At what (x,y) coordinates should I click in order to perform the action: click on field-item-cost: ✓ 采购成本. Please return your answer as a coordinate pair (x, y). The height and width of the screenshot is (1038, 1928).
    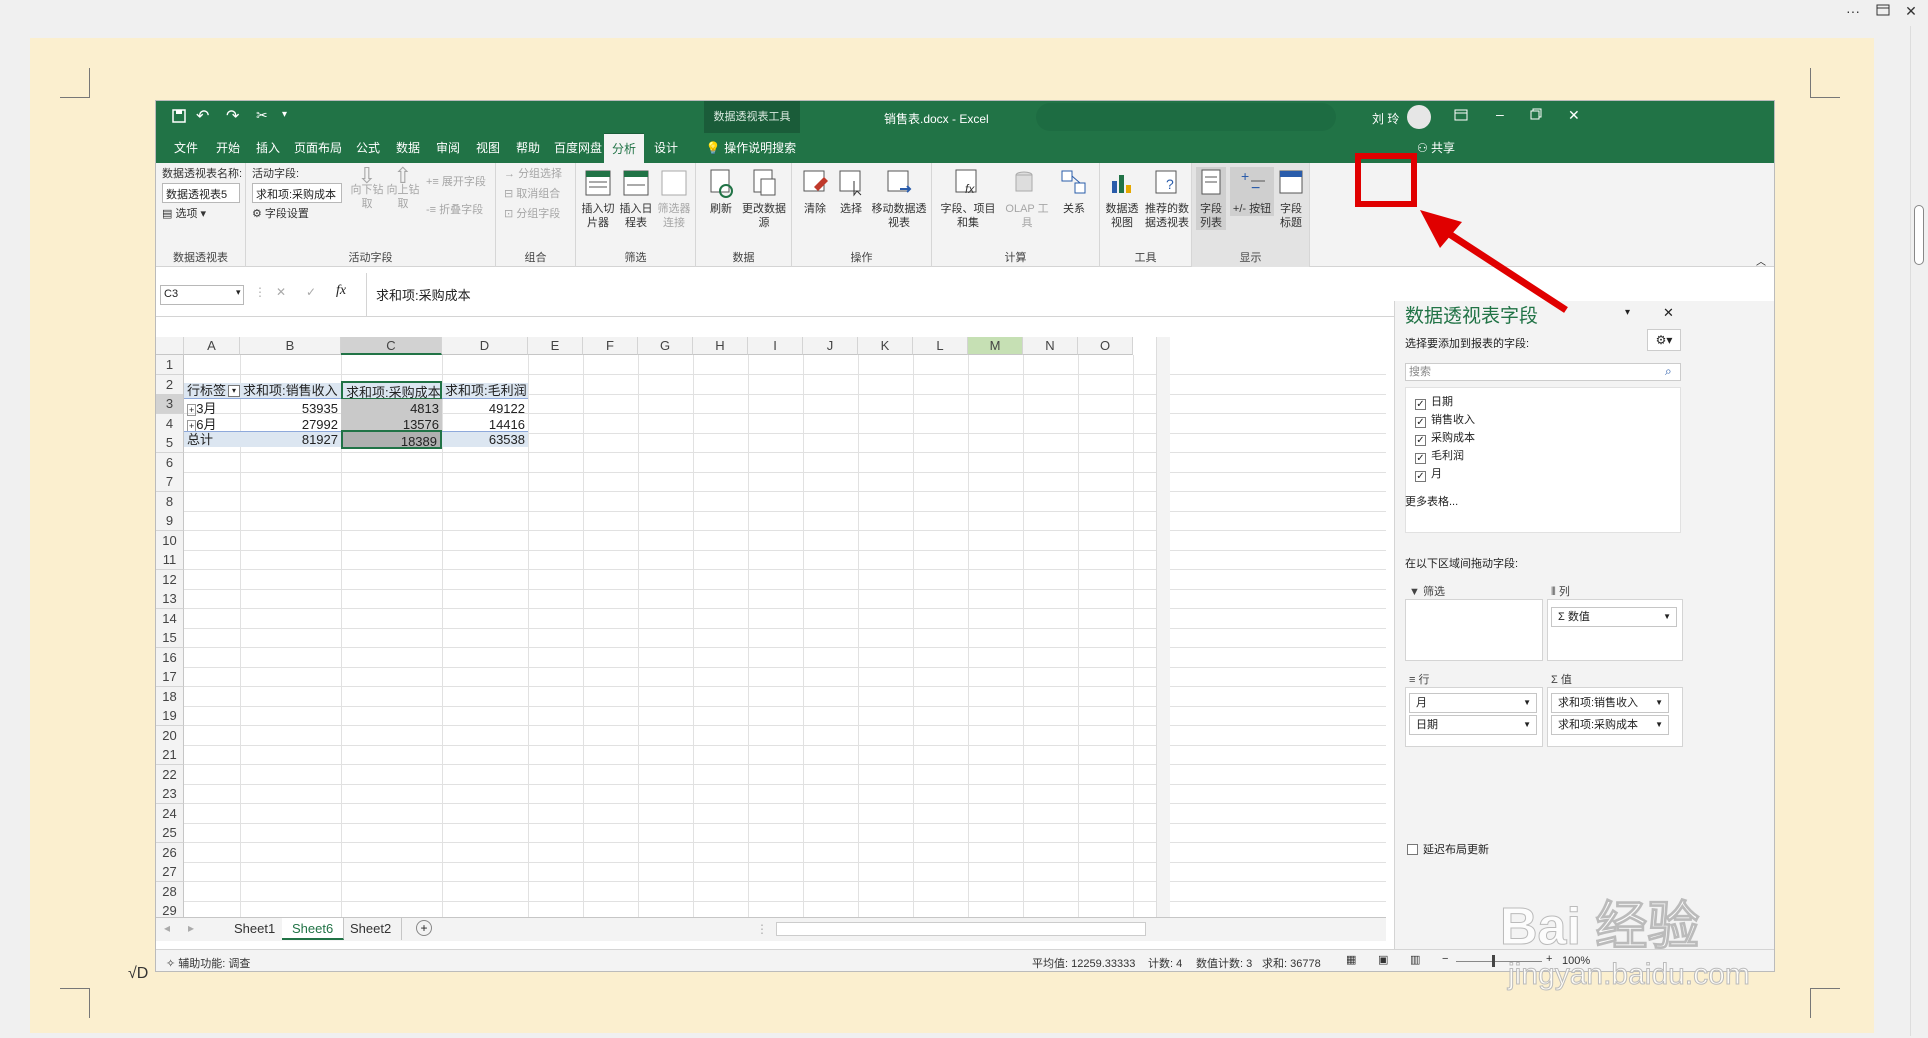
    Looking at the image, I should click on (1445, 437).